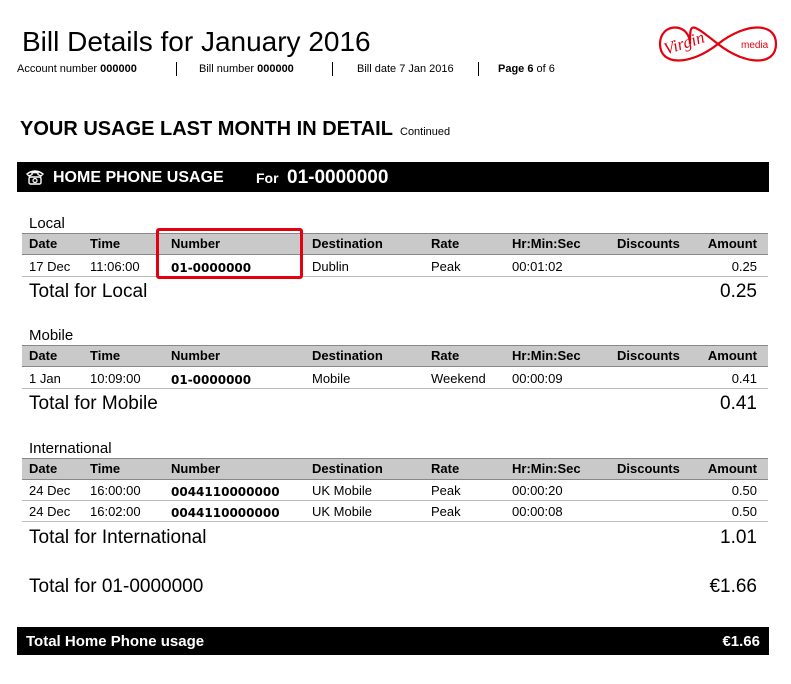 Image resolution: width=791 pixels, height=684 pixels. What do you see at coordinates (458, 378) in the screenshot?
I see `cell-rate: Weekend` at bounding box center [458, 378].